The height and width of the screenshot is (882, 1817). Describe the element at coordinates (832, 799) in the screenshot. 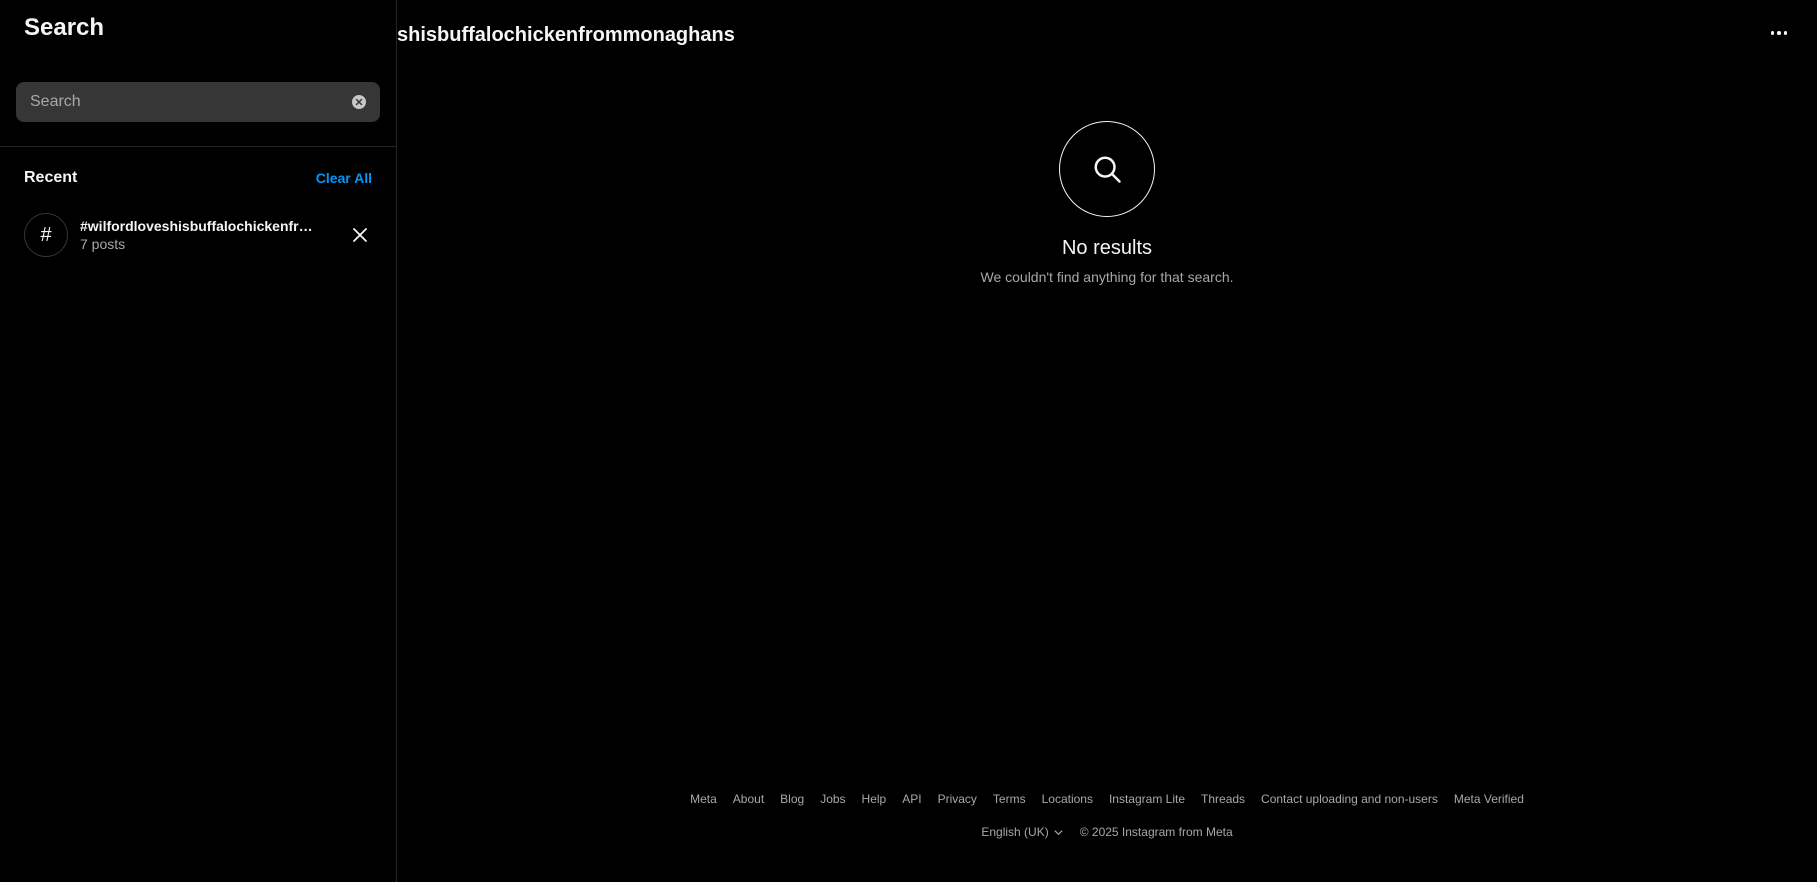

I see `footer-link-jobs: Jobs` at that location.